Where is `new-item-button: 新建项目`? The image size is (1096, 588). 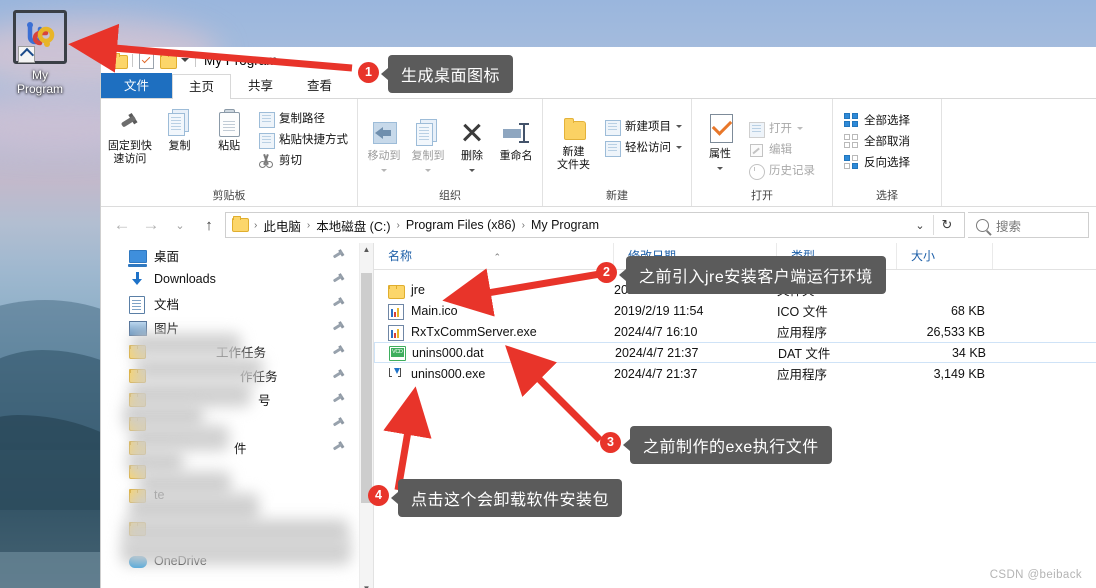 new-item-button: 新建项目 is located at coordinates (643, 126).